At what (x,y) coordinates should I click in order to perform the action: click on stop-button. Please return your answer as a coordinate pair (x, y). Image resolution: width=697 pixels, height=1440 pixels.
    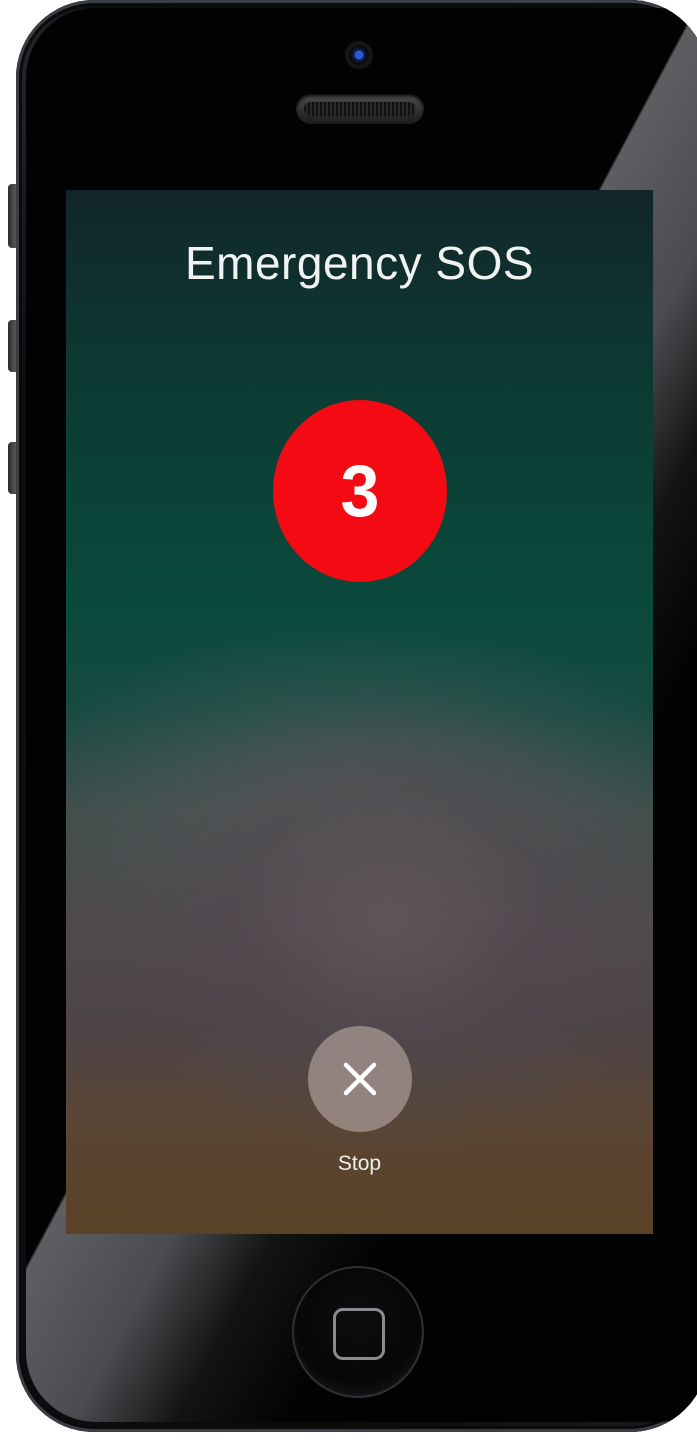
    Looking at the image, I should click on (360, 1079).